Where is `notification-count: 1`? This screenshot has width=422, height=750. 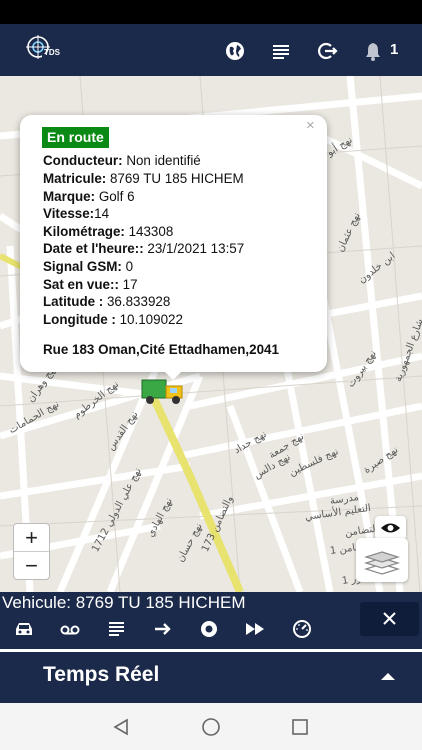
notification-count: 1 is located at coordinates (394, 49).